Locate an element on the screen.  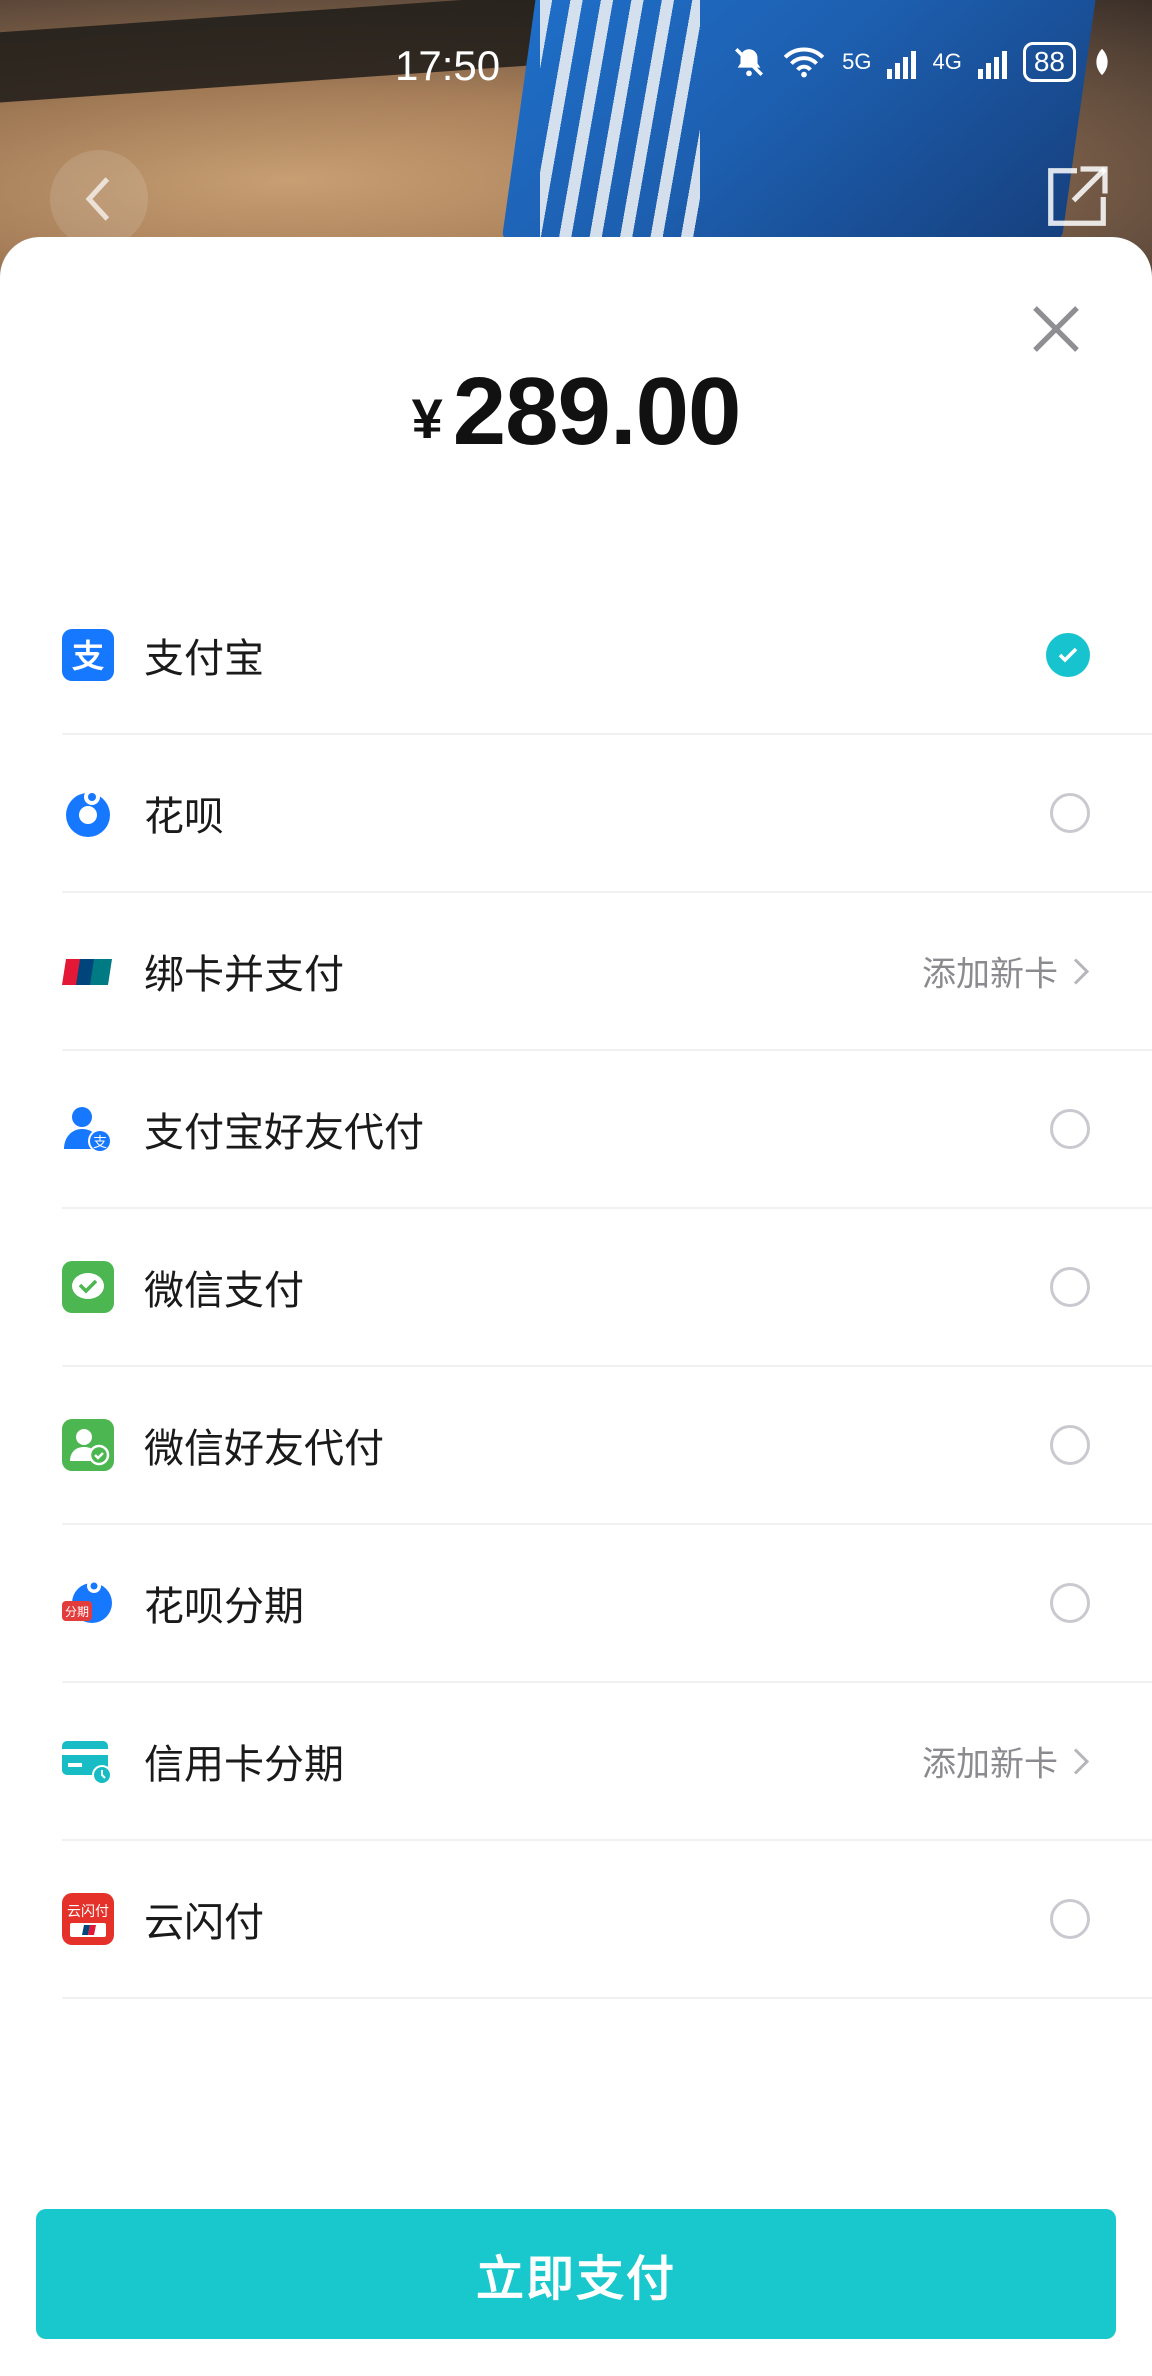
method-label: 绑卡并支付 is located at coordinates (244, 975).